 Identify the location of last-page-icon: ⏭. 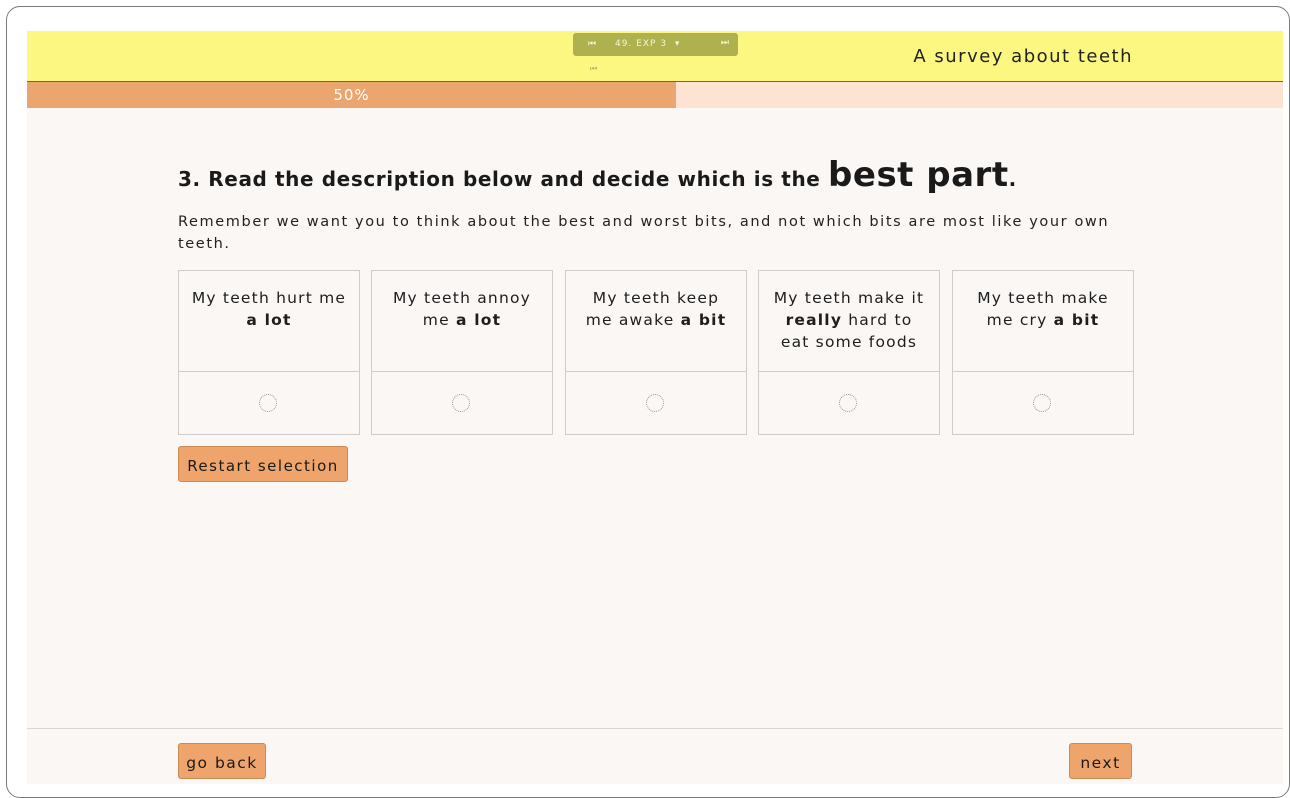
(725, 43).